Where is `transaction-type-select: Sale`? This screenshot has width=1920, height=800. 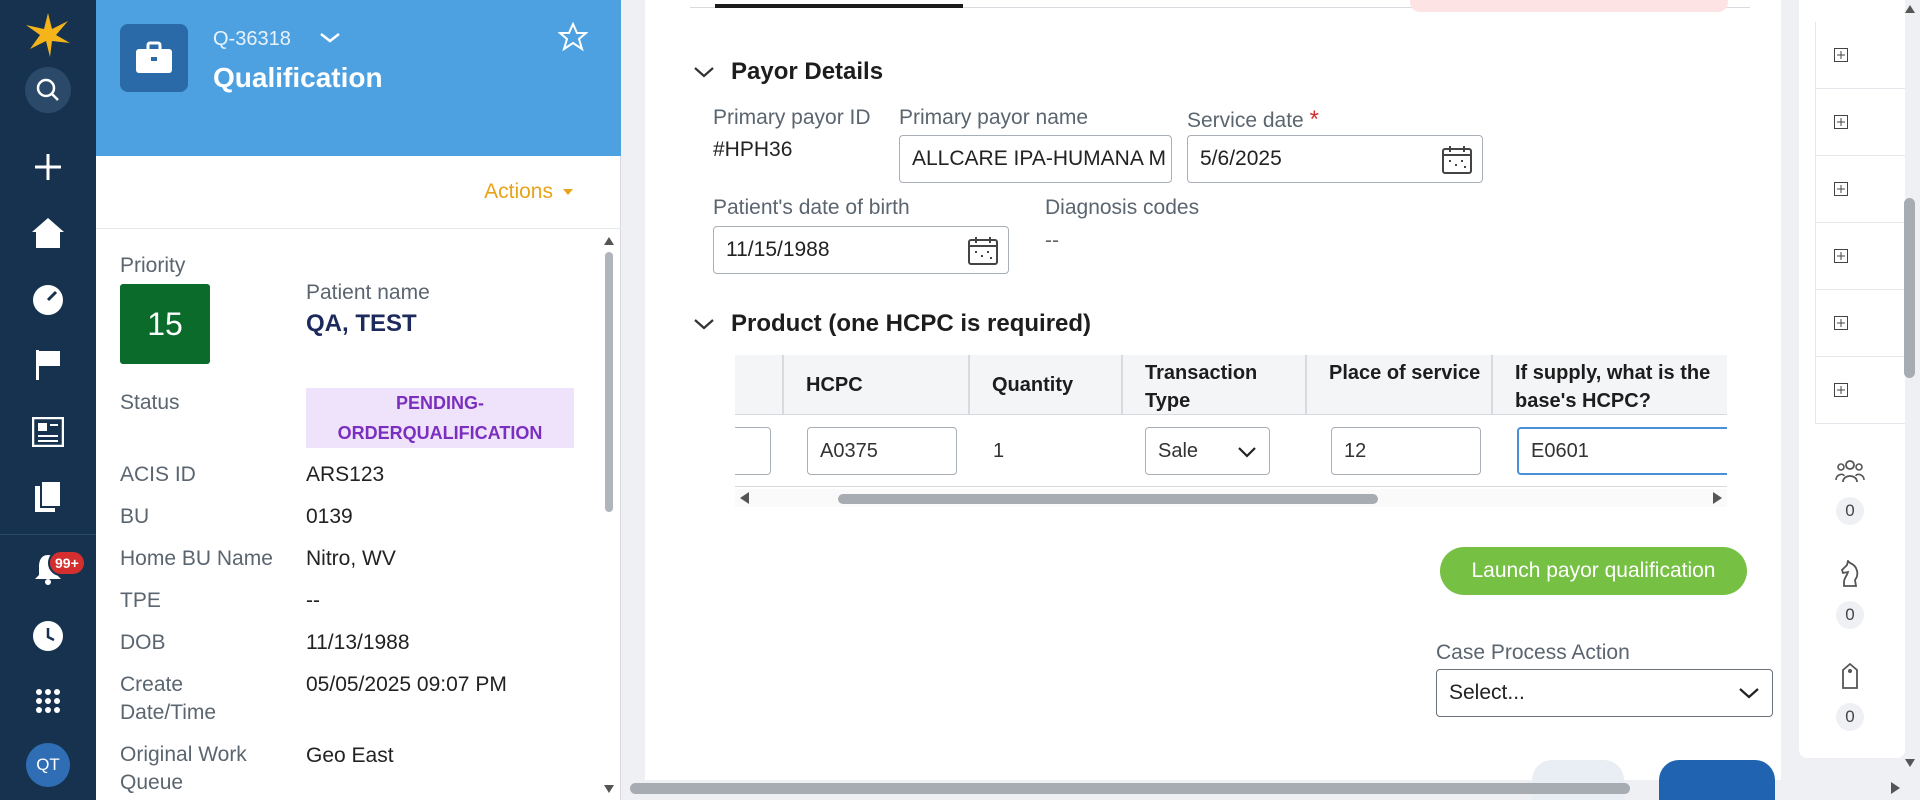 transaction-type-select: Sale is located at coordinates (1207, 451).